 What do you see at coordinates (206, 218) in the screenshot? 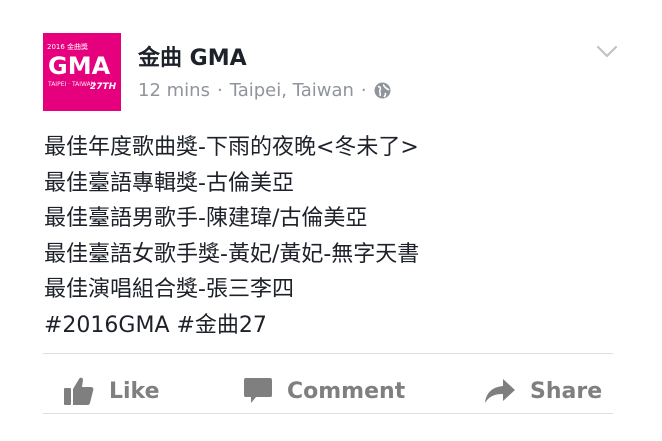
I see `post-line: 最佳臺語男歌手-陳建瑋/古倫美亞` at bounding box center [206, 218].